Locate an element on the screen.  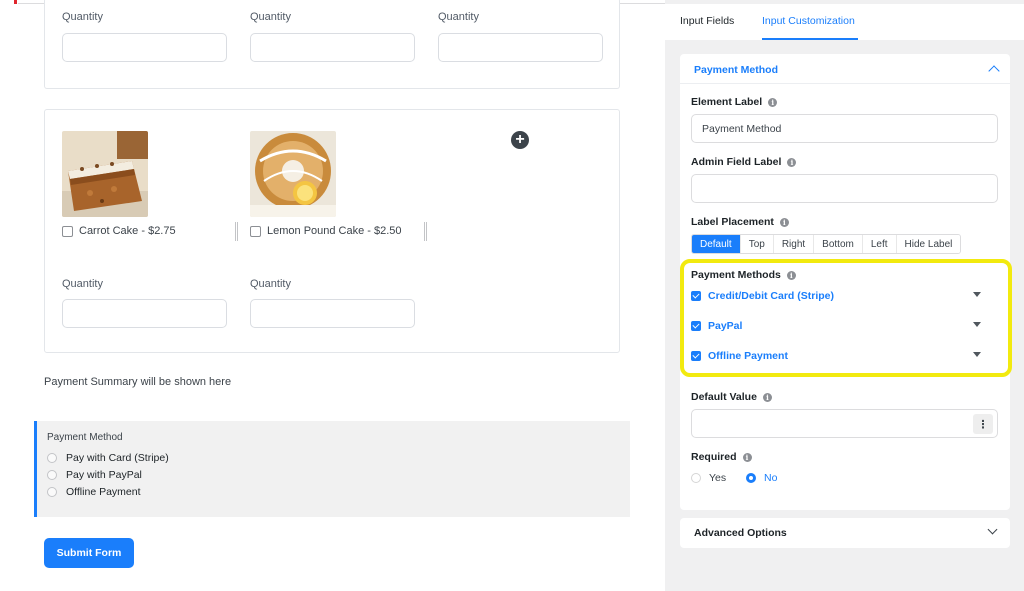
admin-field-label-title: Admin Field Label is located at coordinates (736, 162).